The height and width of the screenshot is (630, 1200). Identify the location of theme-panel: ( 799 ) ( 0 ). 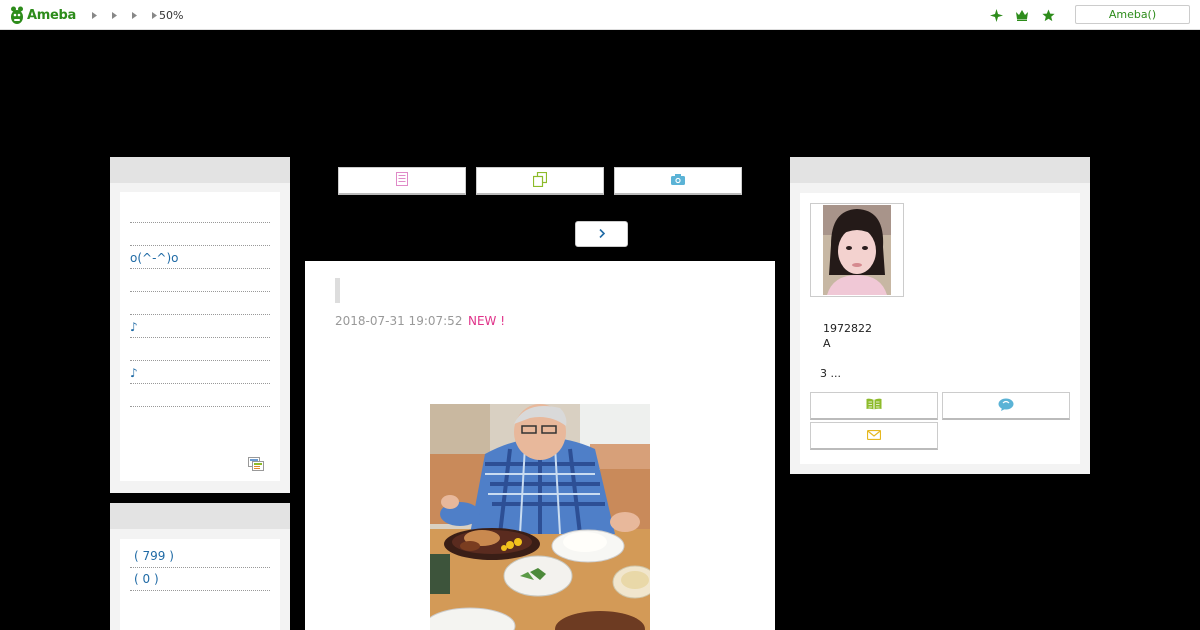
(200, 566).